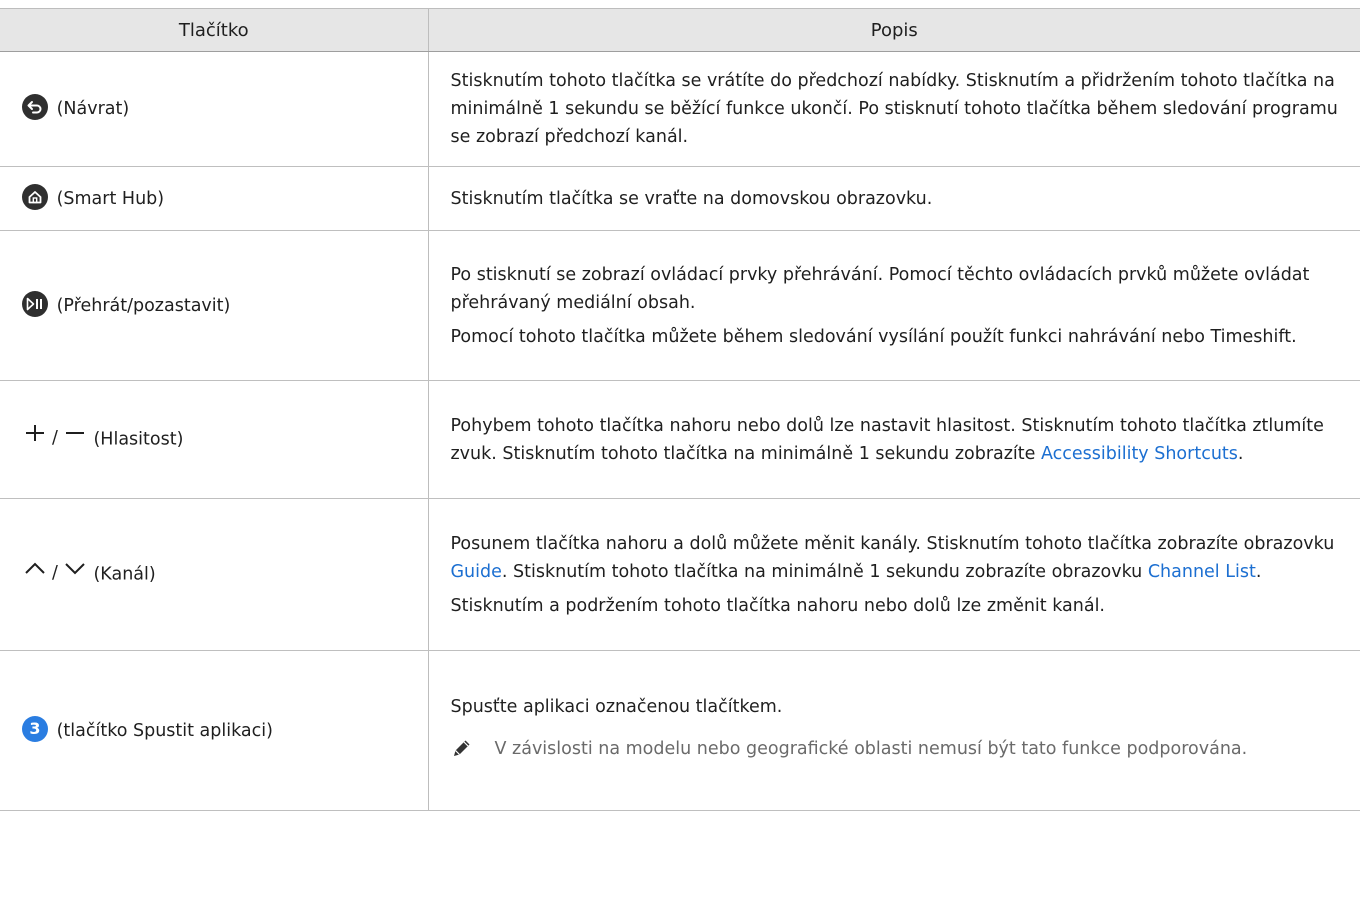  Describe the element at coordinates (35, 572) in the screenshot. I see `chevron-up-icon` at that location.